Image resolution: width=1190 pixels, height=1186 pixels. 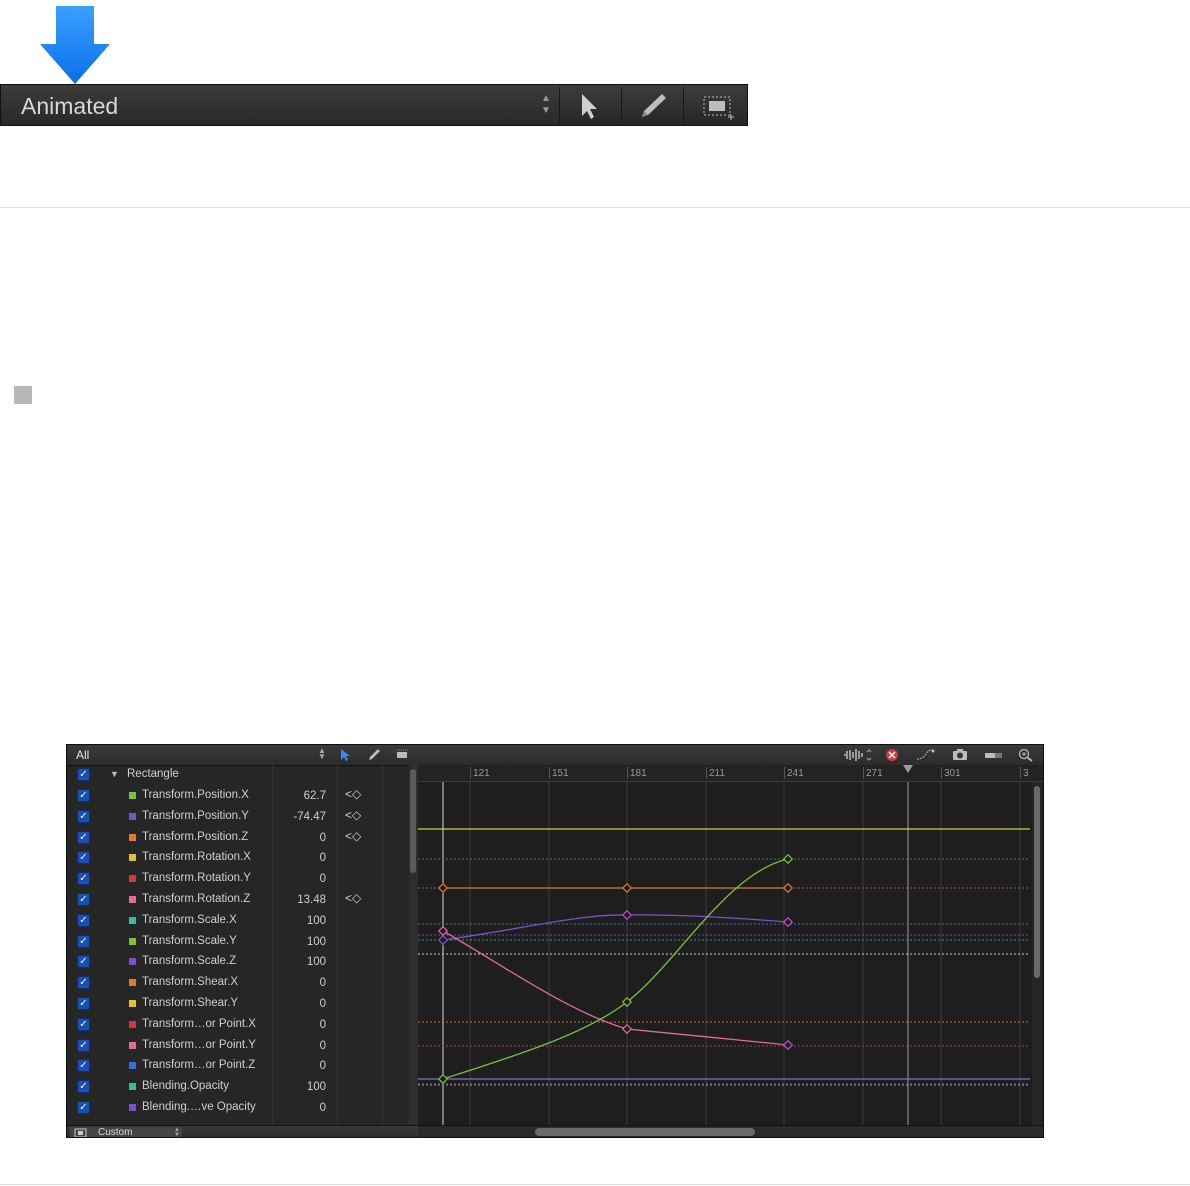 What do you see at coordinates (238, 775) in the screenshot?
I see `group-row-rectangle: ✓ ▼ Rectangle` at bounding box center [238, 775].